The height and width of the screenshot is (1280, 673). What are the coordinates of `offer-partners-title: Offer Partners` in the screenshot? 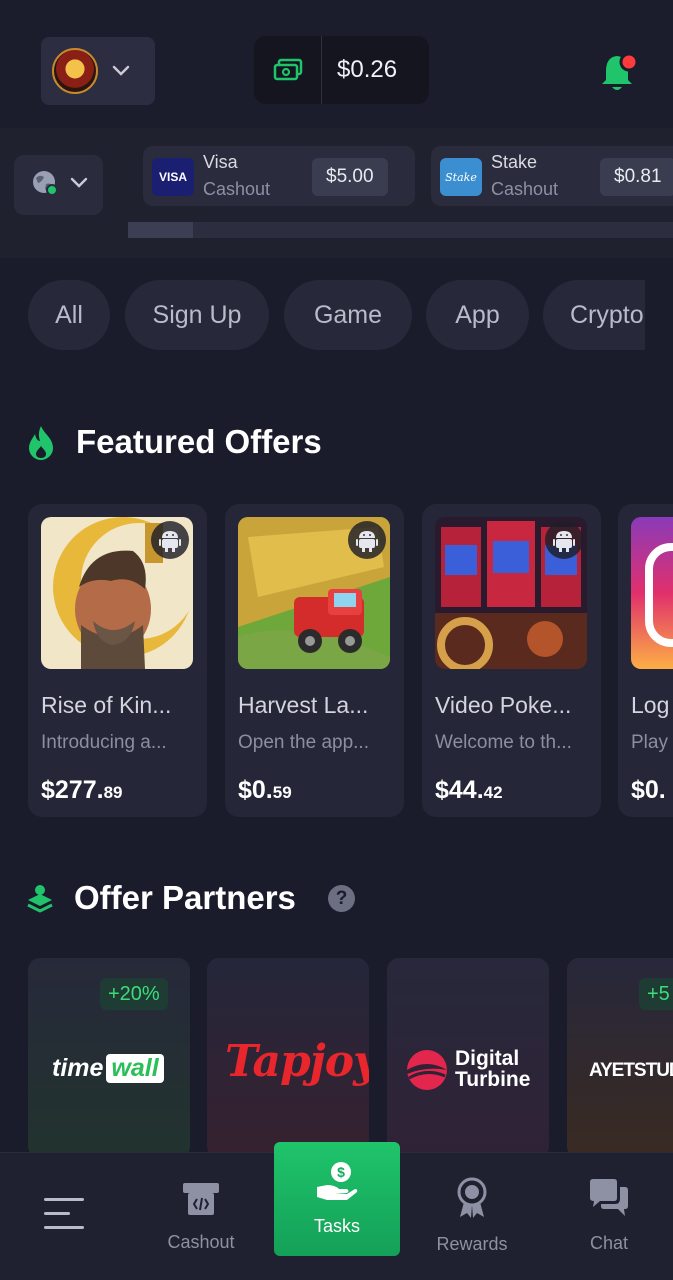 It's located at (185, 897).